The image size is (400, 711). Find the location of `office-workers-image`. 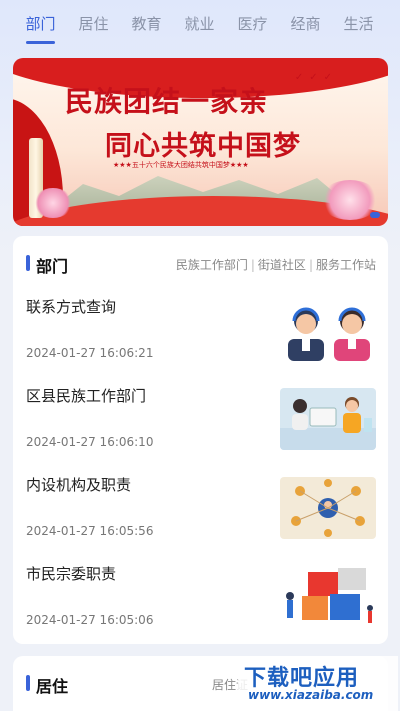

office-workers-image is located at coordinates (328, 419).